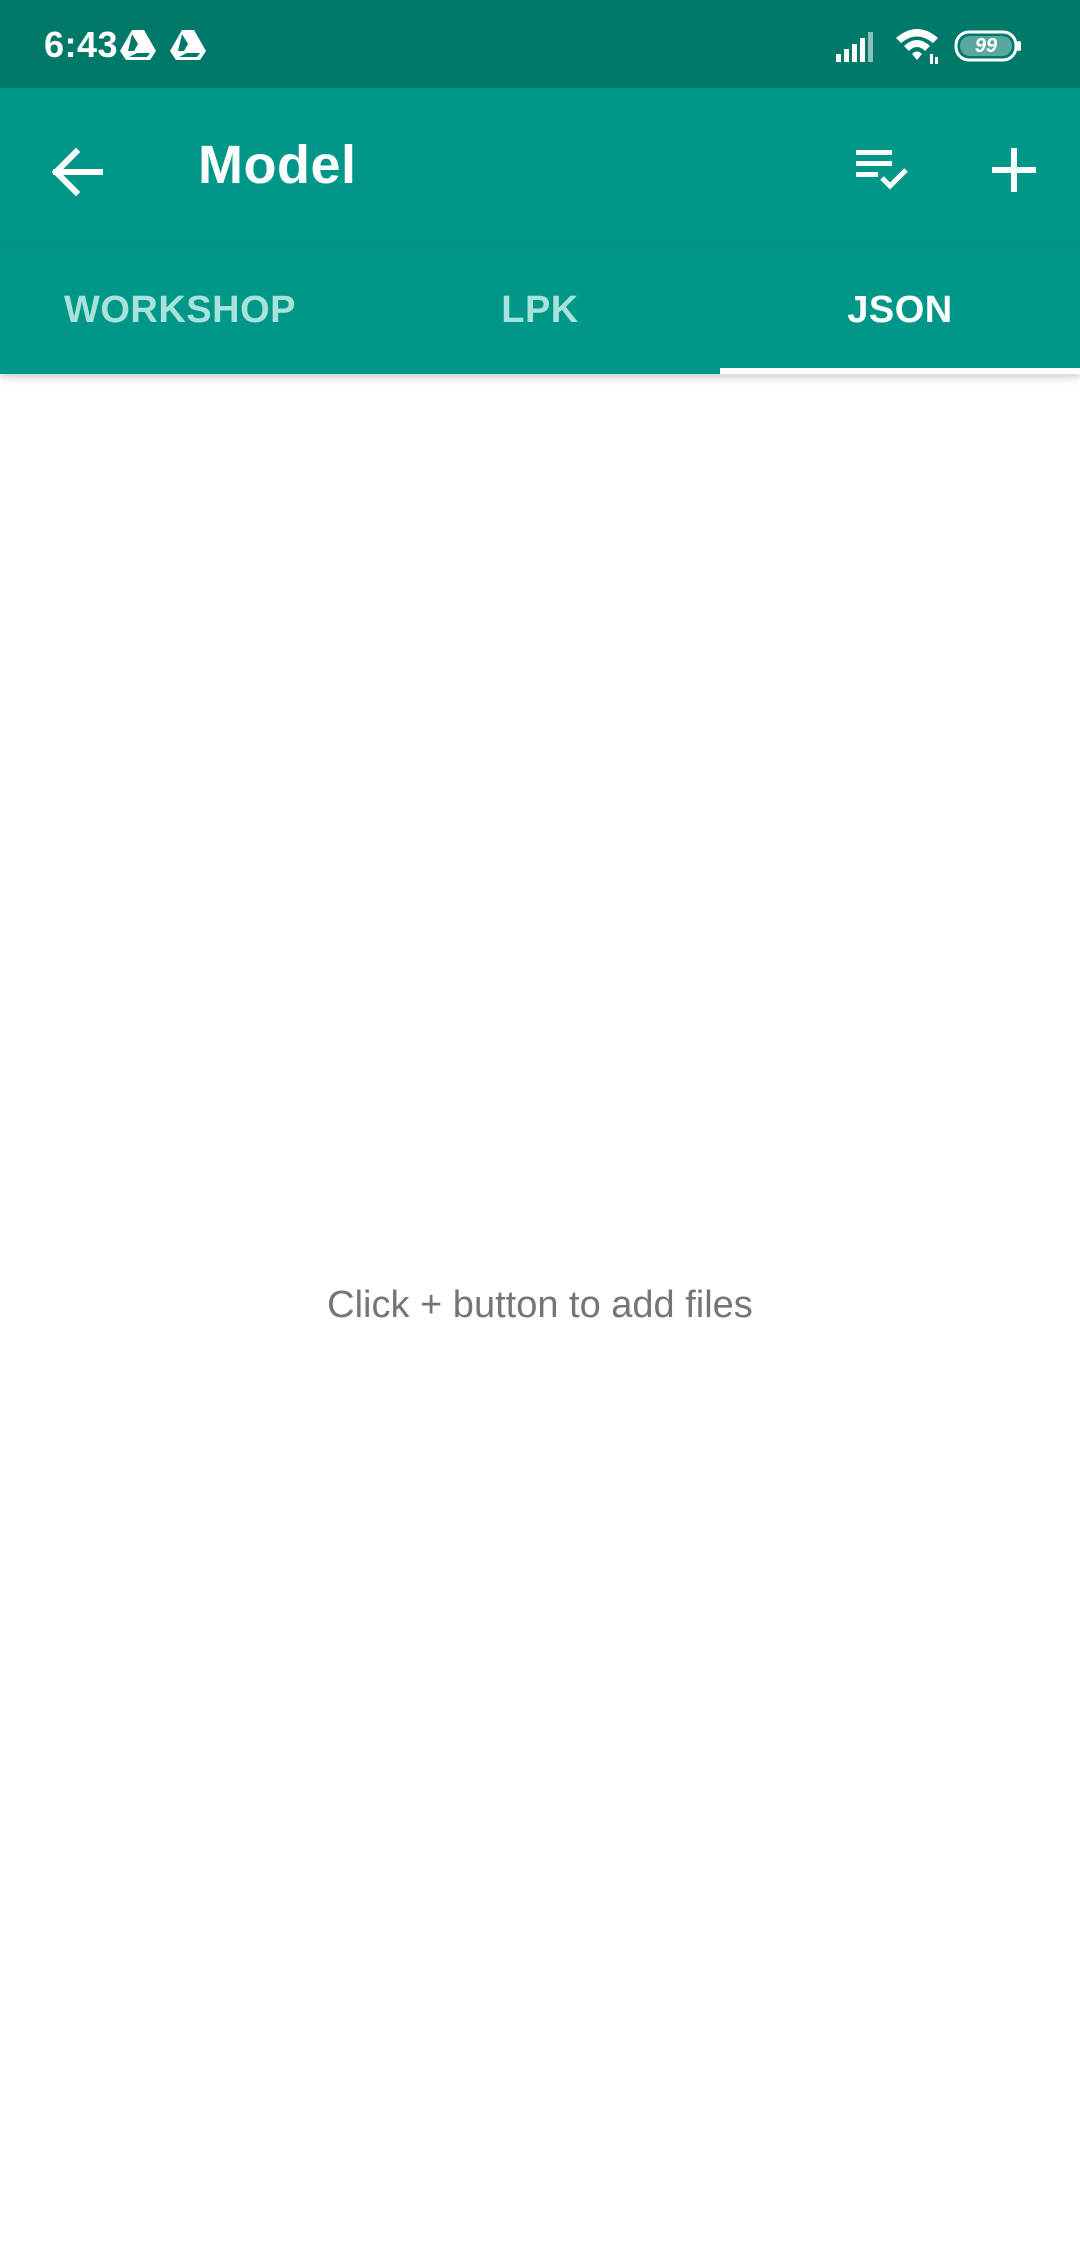  What do you see at coordinates (917, 46) in the screenshot?
I see `wifi-icon` at bounding box center [917, 46].